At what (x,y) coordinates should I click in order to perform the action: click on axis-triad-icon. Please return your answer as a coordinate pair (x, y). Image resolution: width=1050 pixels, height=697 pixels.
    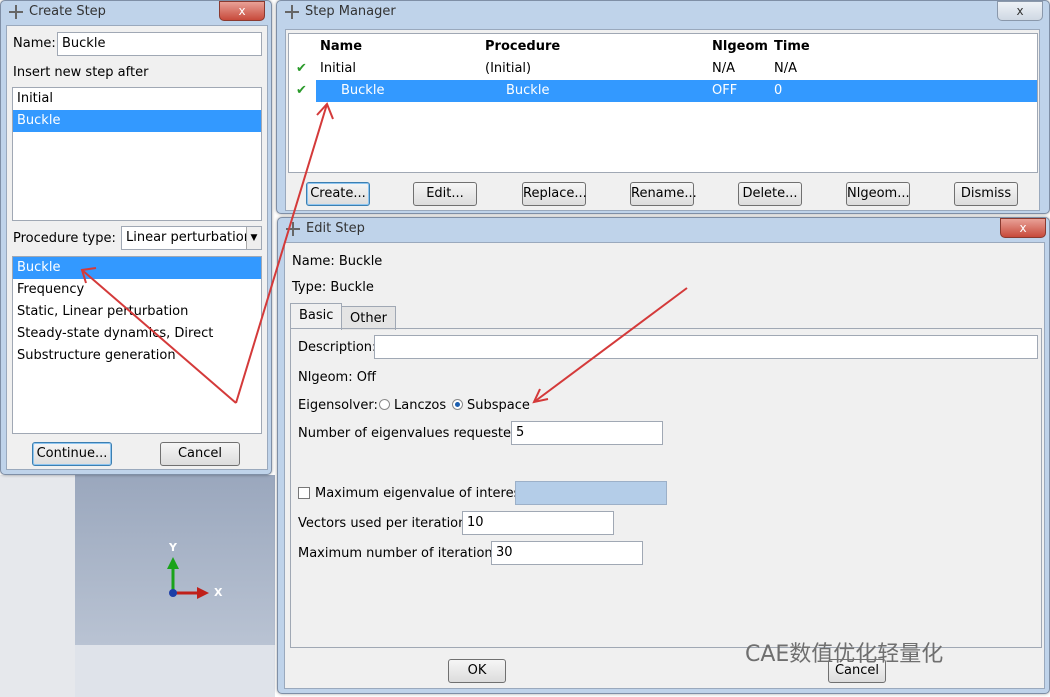
    Looking at the image, I should click on (188, 578).